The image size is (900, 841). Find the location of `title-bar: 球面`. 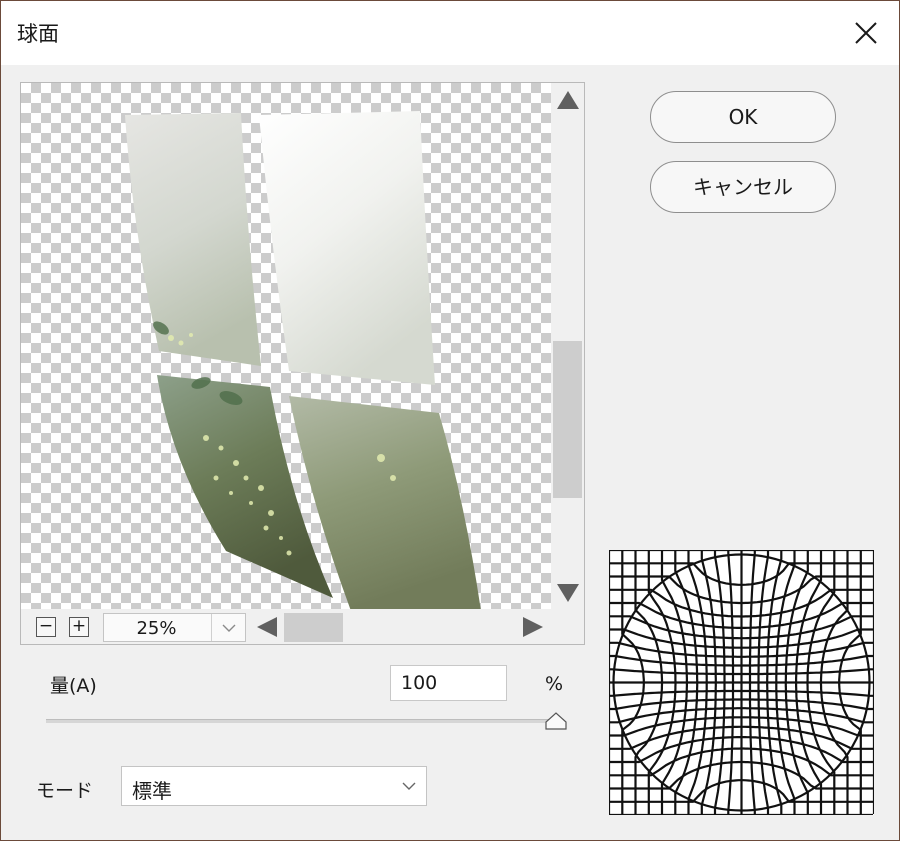

title-bar: 球面 is located at coordinates (450, 33).